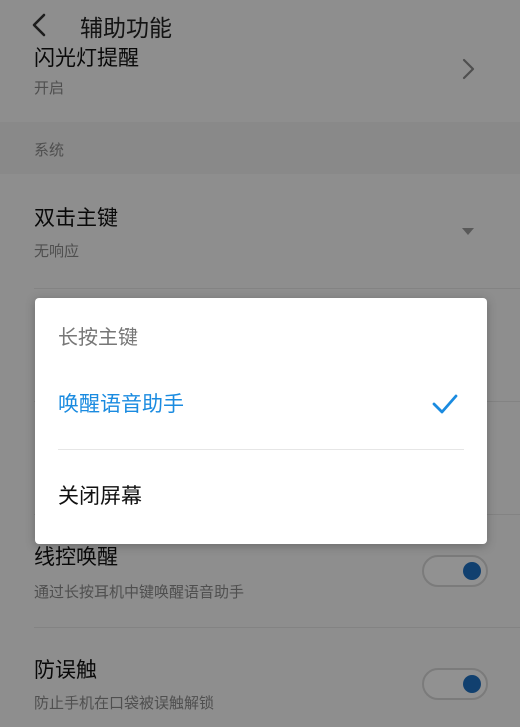  I want to click on dialog-title: 长按主键, so click(98, 337).